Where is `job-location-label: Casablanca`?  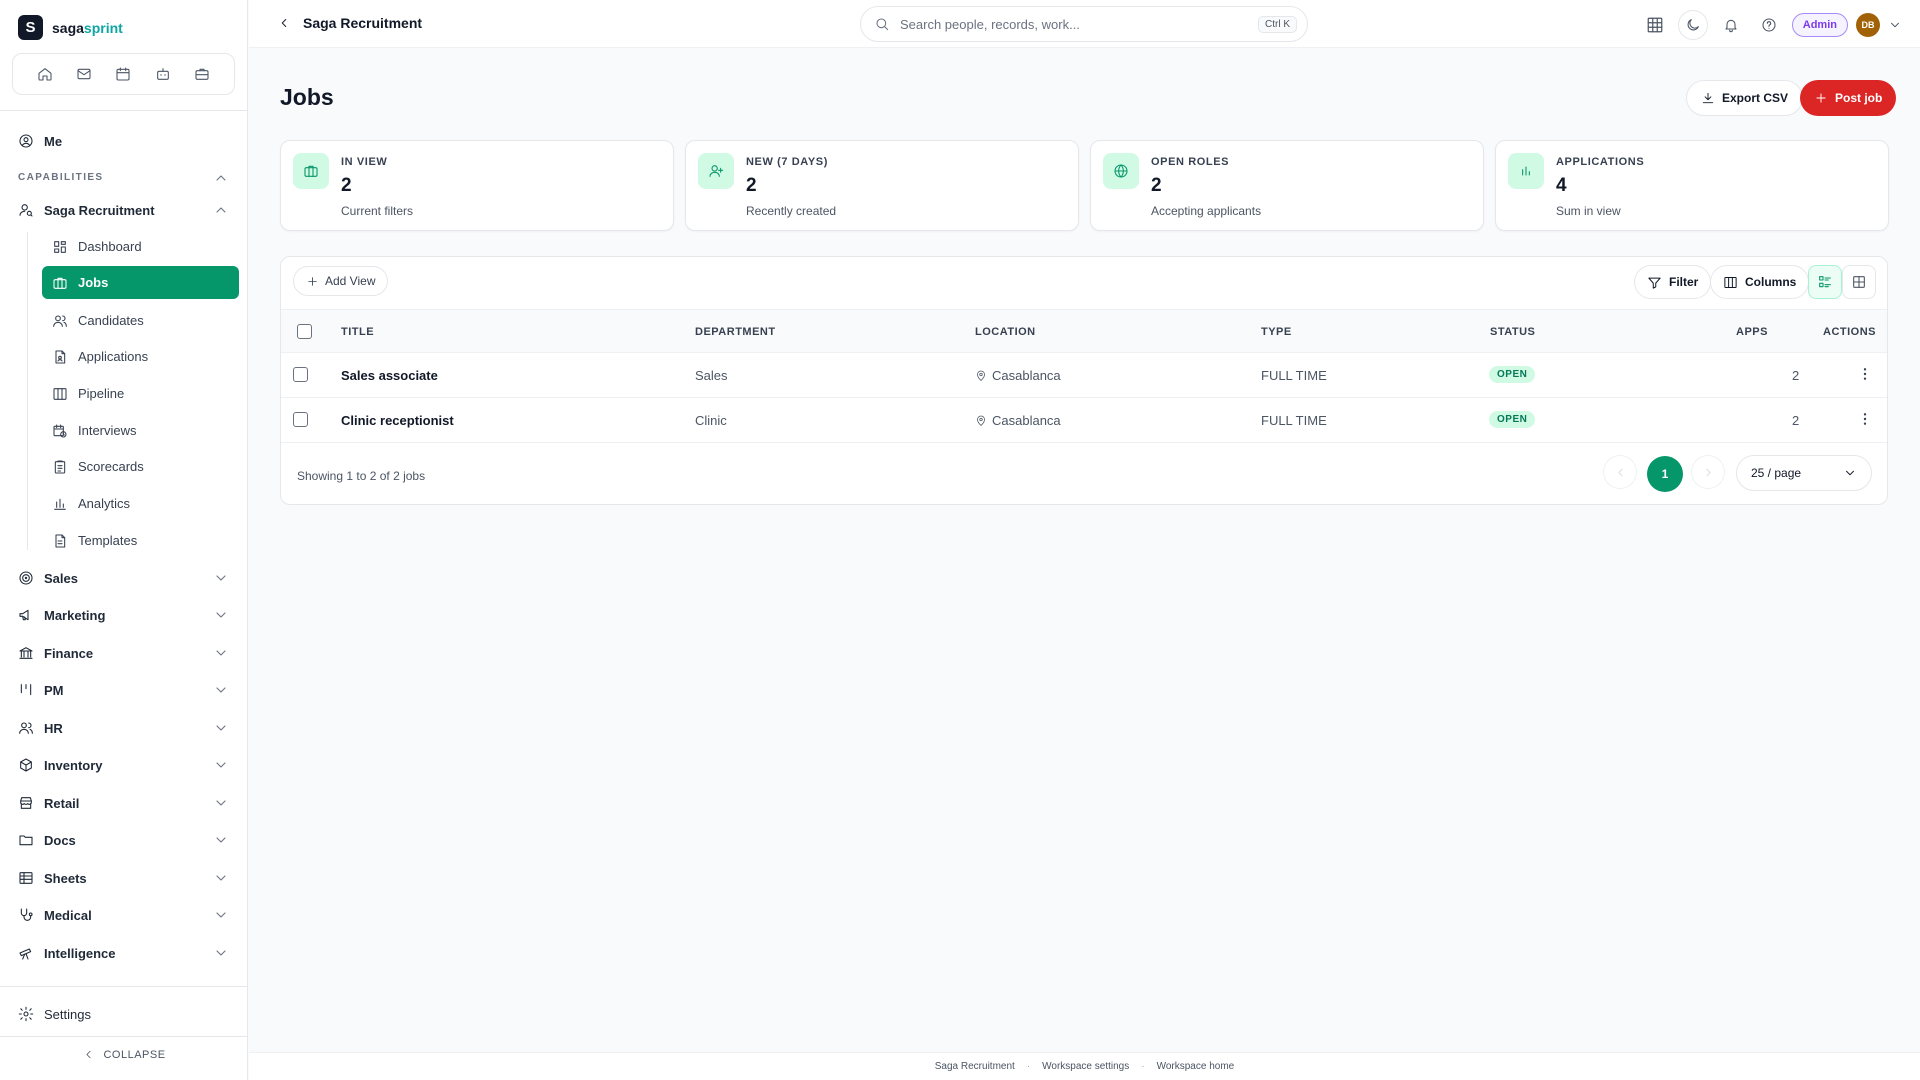
job-location-label: Casablanca is located at coordinates (1026, 420).